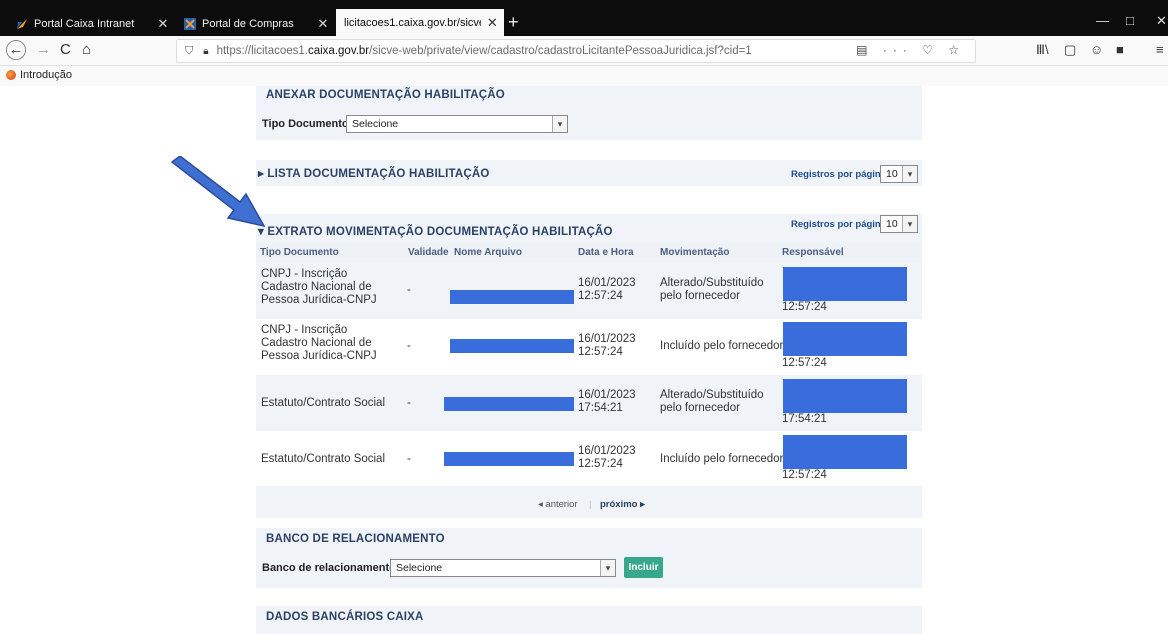 Image resolution: width=1168 pixels, height=634 pixels. What do you see at coordinates (1102, 20) in the screenshot?
I see `minimize-icon: —` at bounding box center [1102, 20].